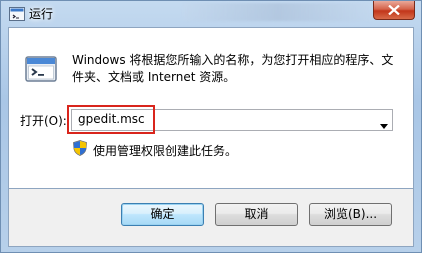  Describe the element at coordinates (162, 214) in the screenshot. I see `ok-button: 确定` at that location.